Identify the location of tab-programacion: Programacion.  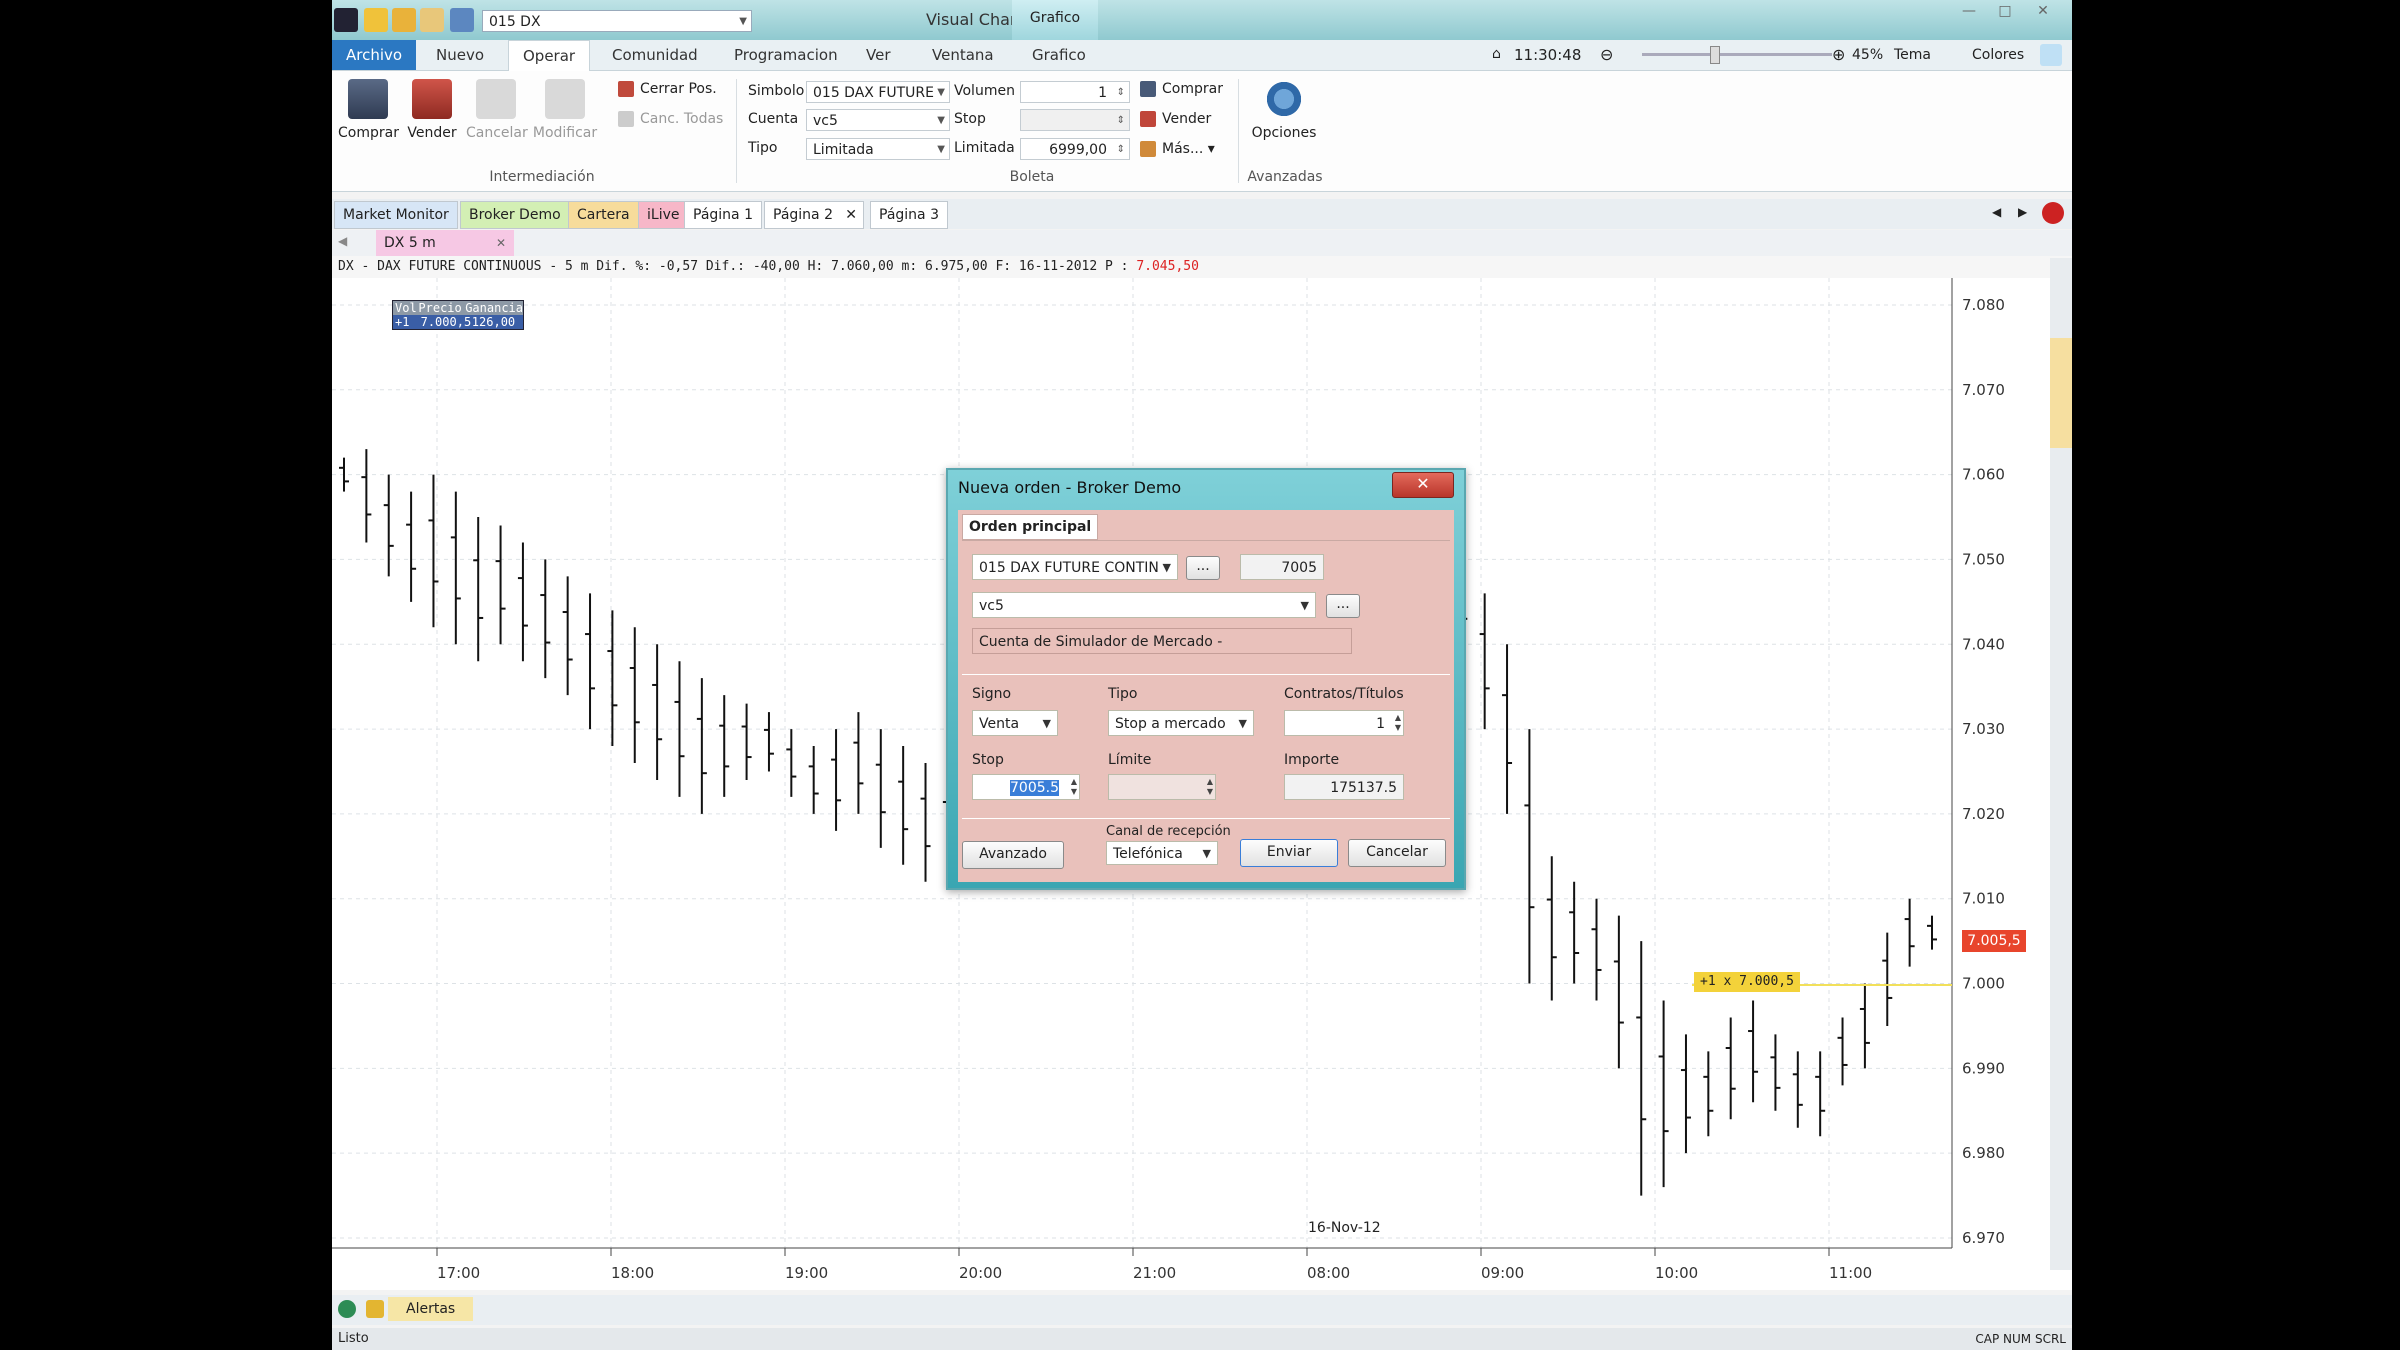
(786, 55).